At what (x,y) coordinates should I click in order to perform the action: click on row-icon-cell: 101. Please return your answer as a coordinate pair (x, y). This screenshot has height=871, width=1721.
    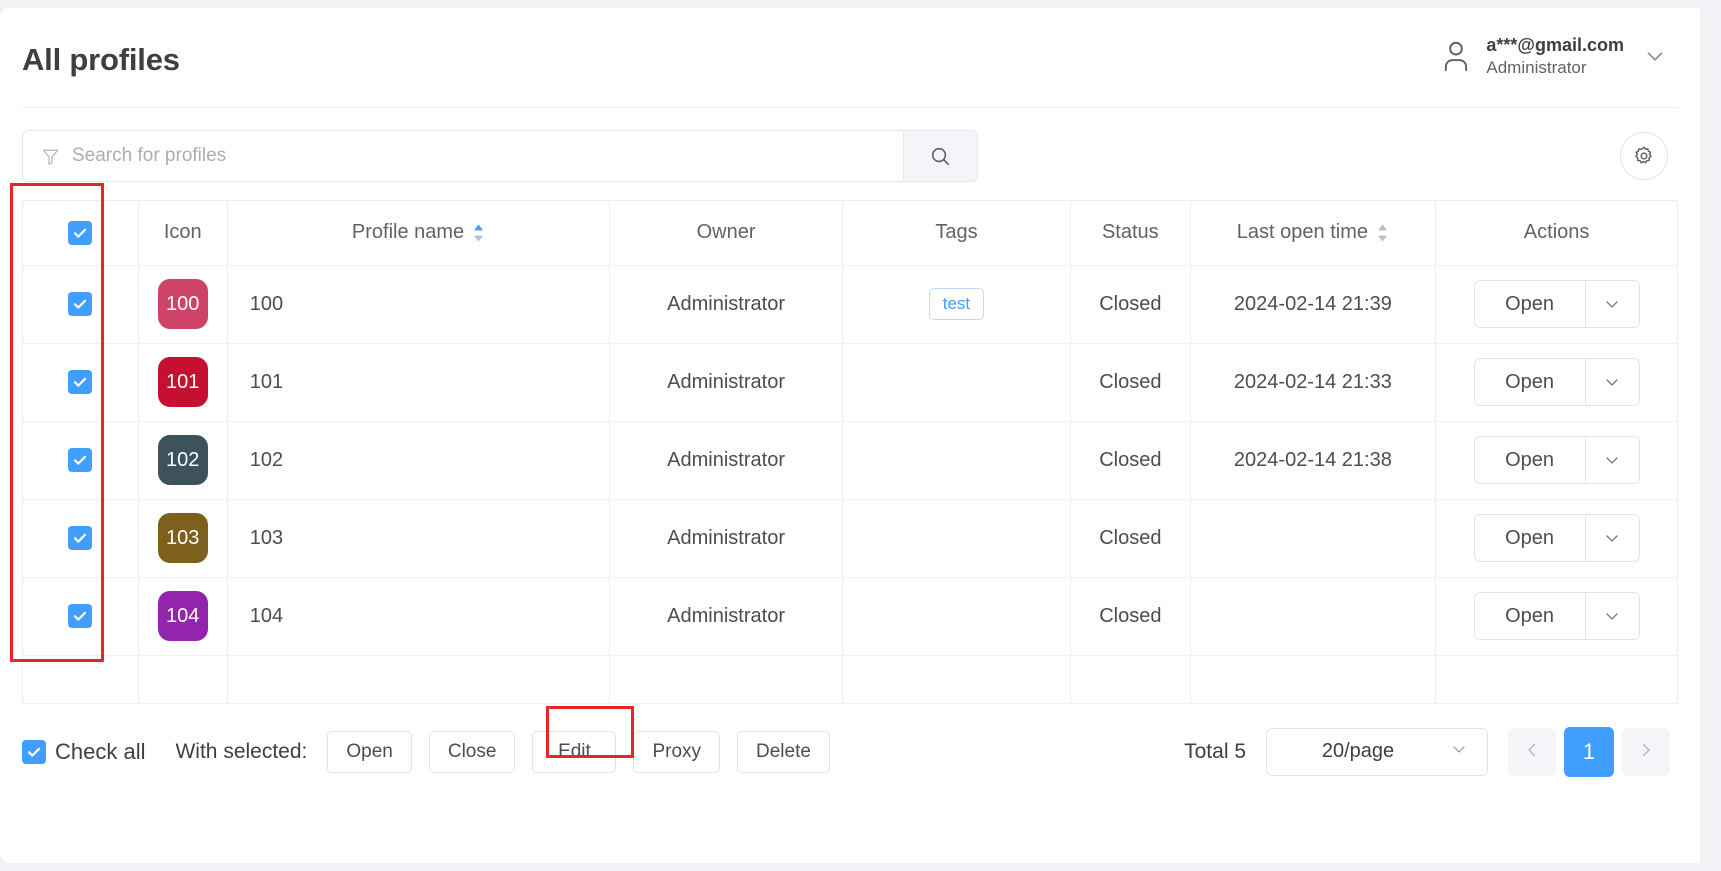
    Looking at the image, I should click on (183, 382).